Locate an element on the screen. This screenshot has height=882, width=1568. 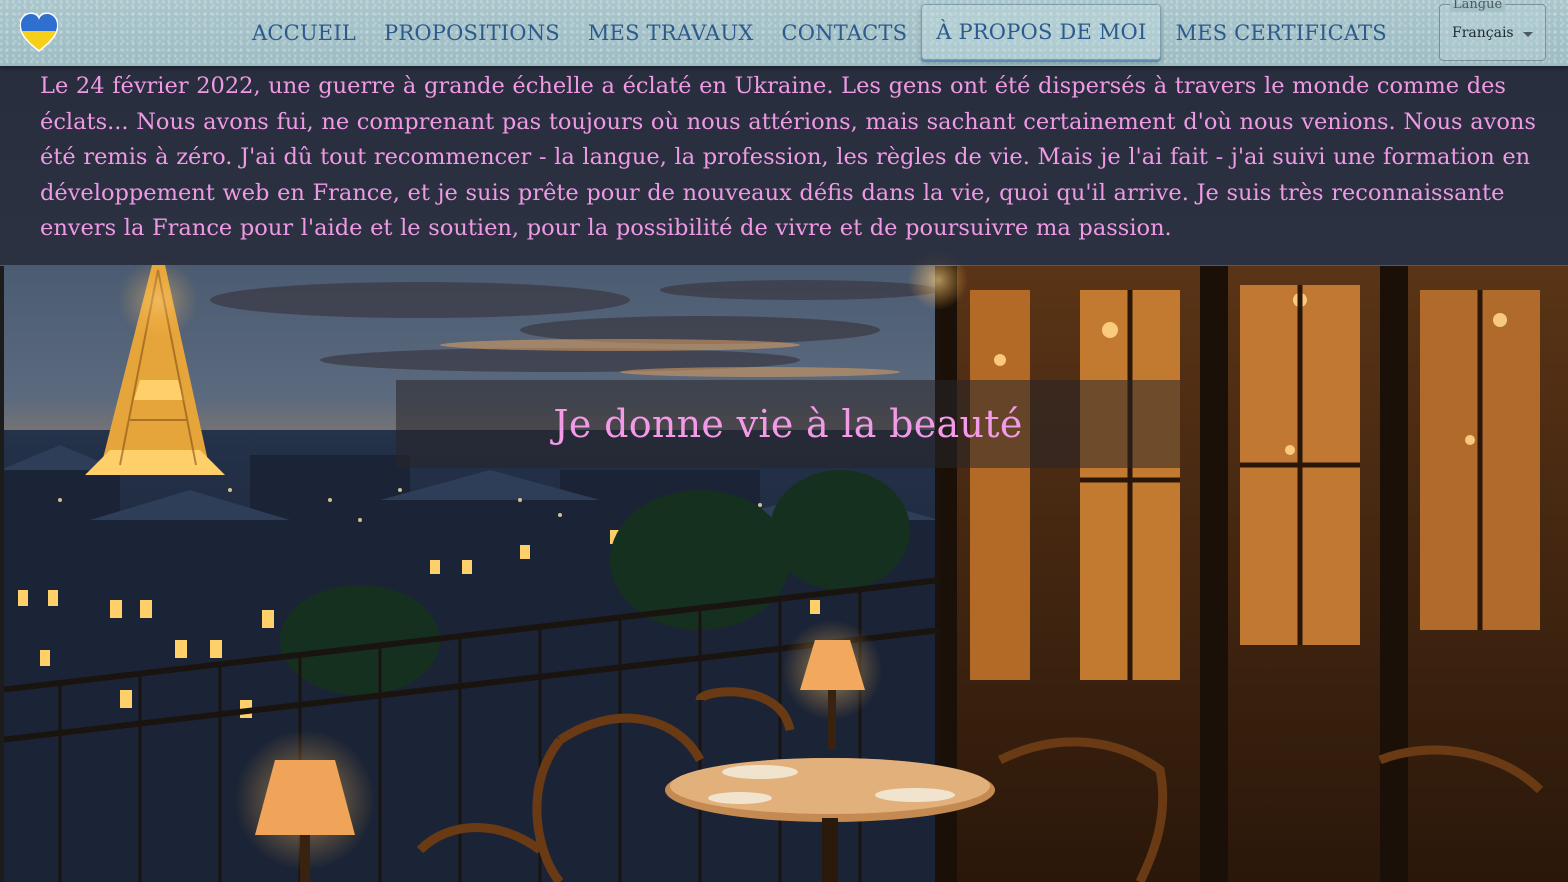
nav-item-contacts: CONTACTS is located at coordinates (844, 33).